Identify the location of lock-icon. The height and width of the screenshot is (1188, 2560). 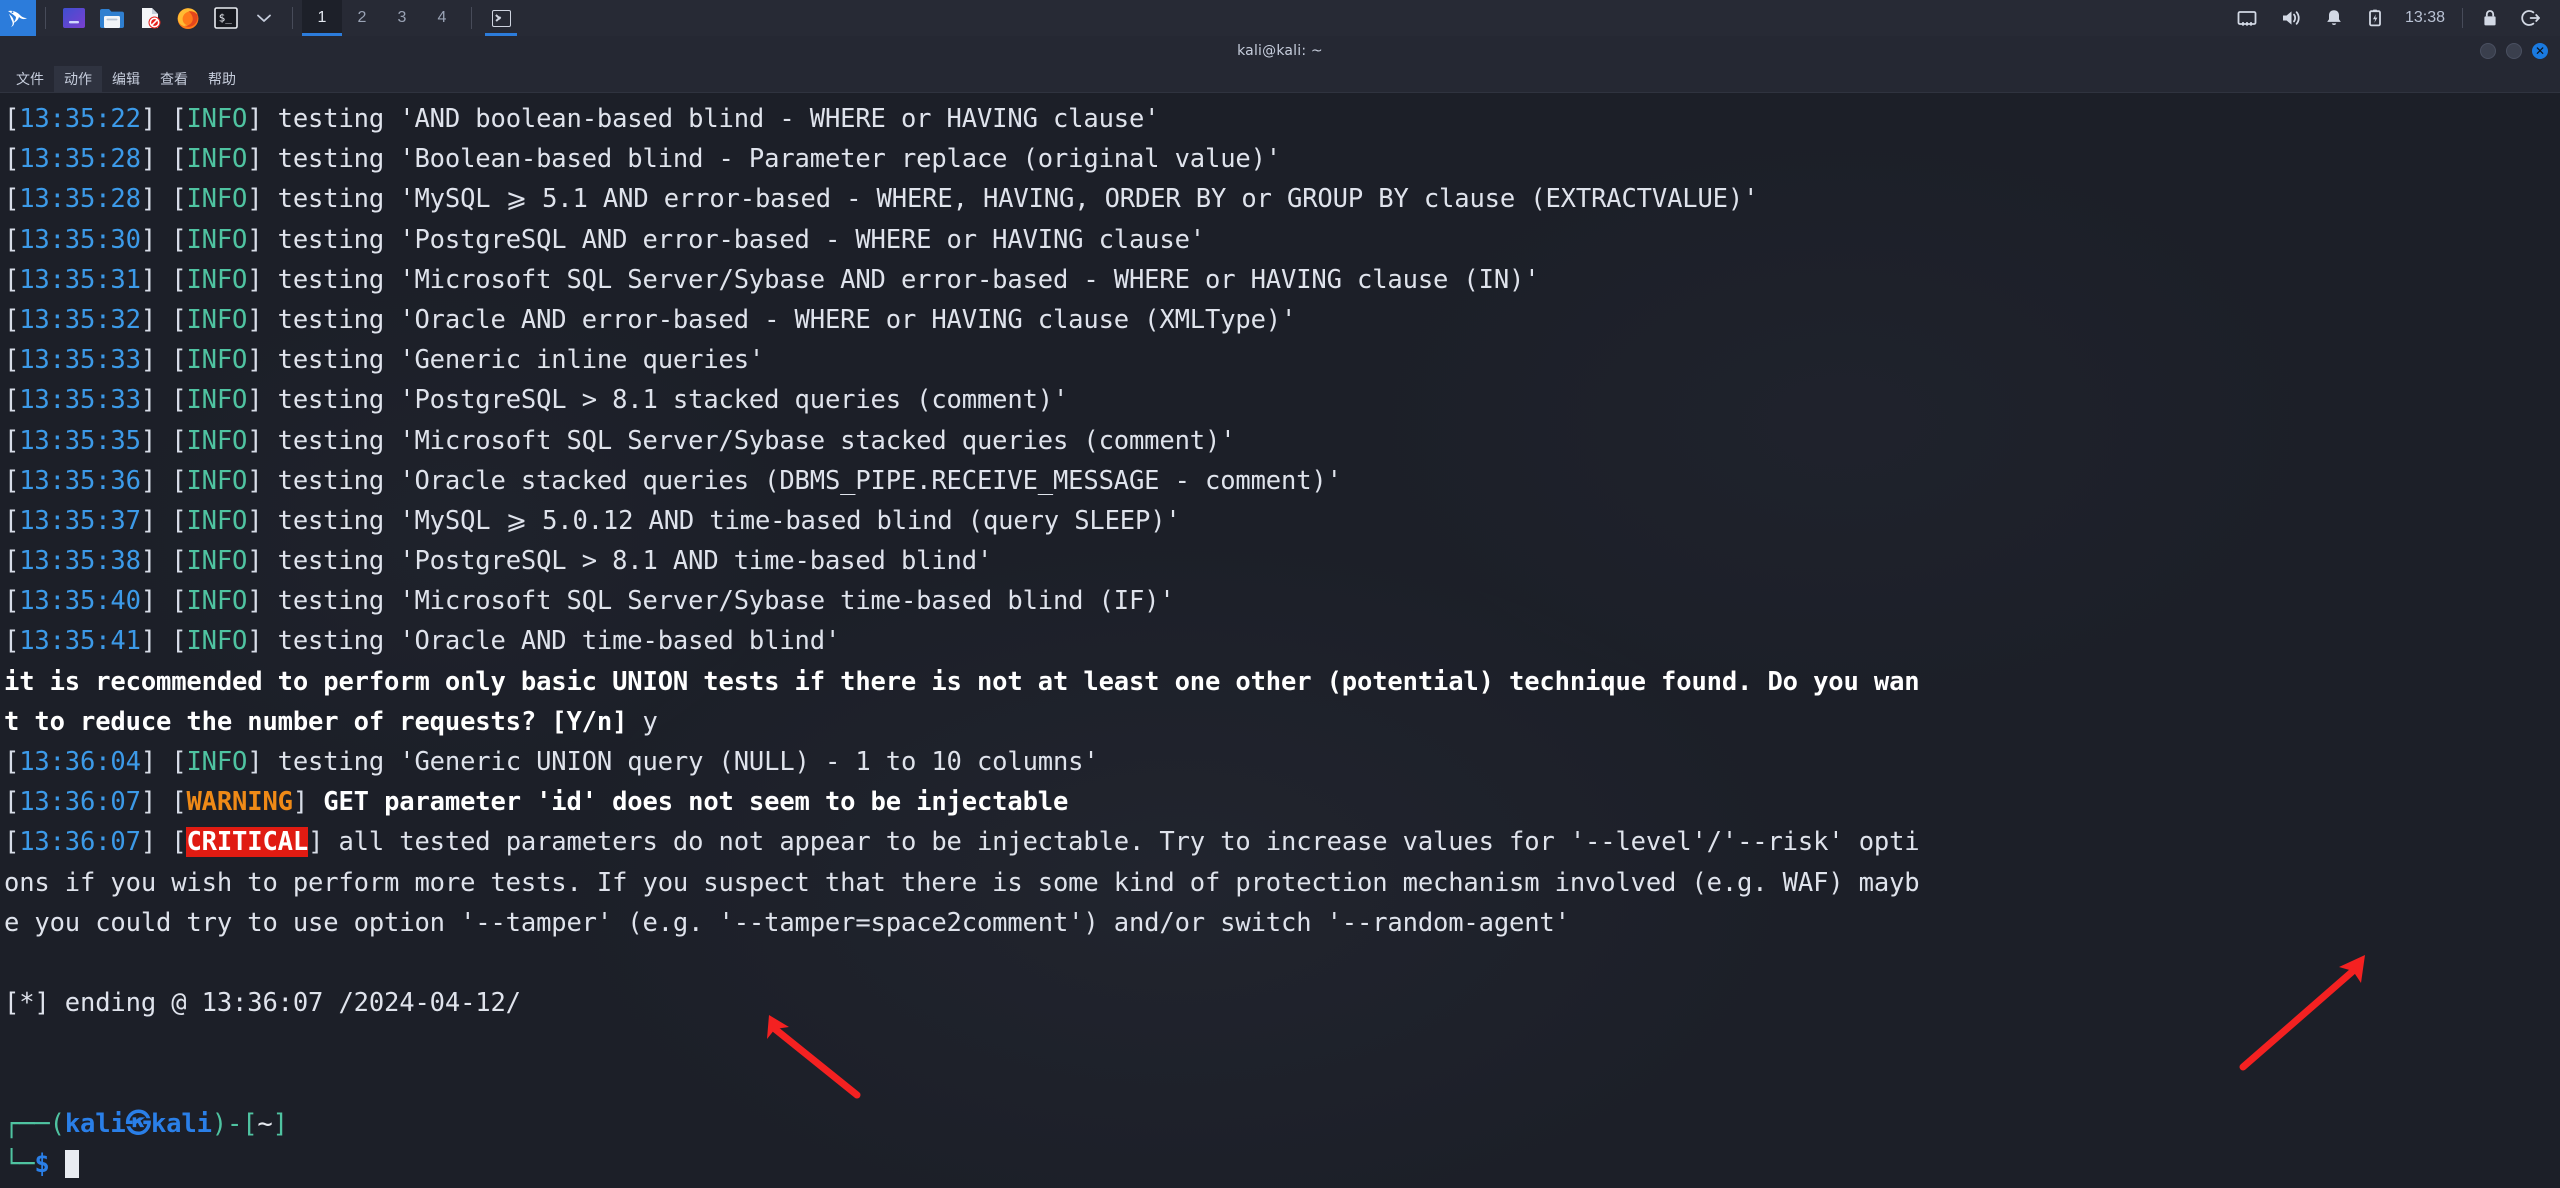
(2490, 18).